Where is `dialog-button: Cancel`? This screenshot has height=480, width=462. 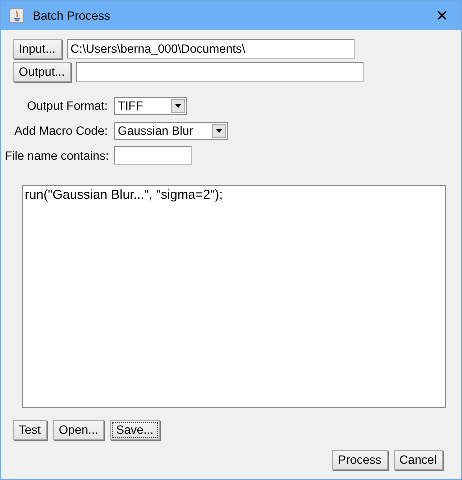
dialog-button: Cancel is located at coordinates (418, 460).